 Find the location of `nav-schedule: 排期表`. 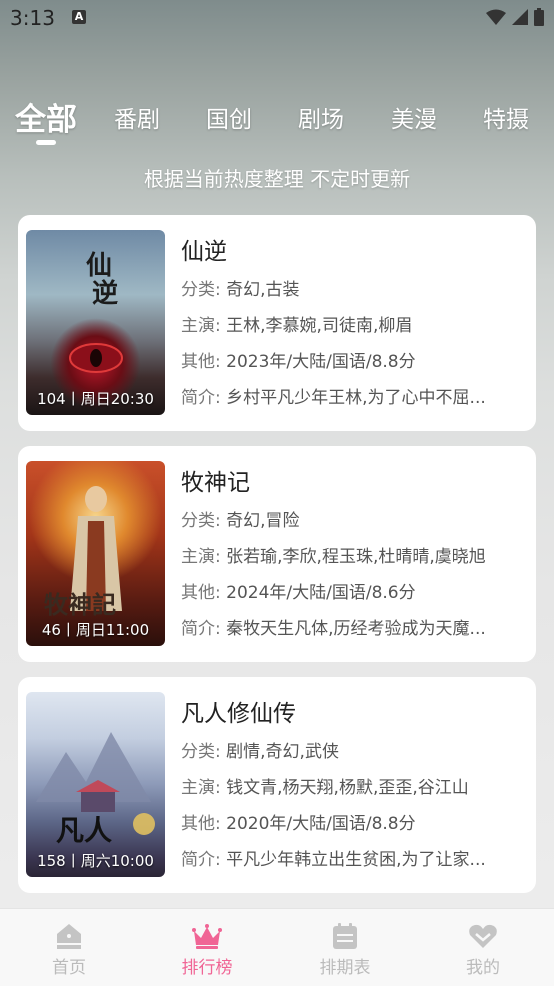

nav-schedule: 排期表 is located at coordinates (345, 947).